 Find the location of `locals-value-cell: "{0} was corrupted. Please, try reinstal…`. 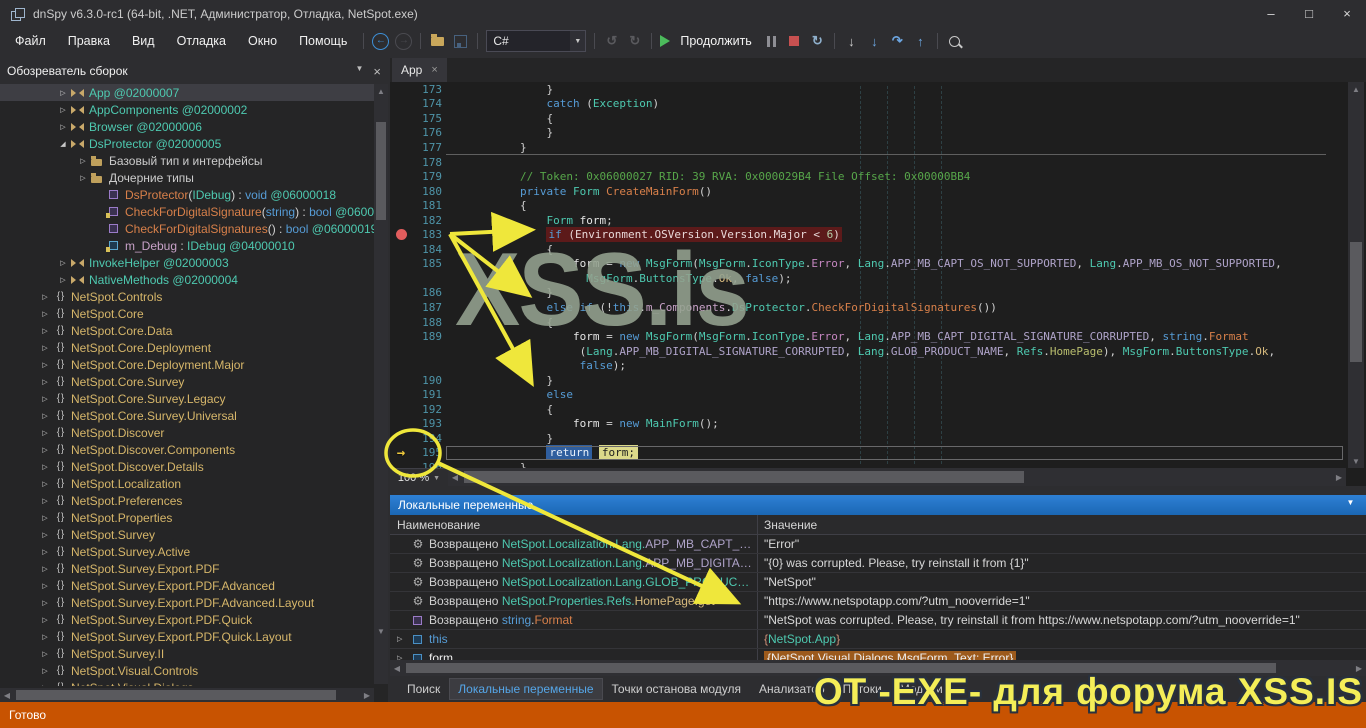

locals-value-cell: "{0} was corrupted. Please, try reinstal… is located at coordinates (1061, 563).